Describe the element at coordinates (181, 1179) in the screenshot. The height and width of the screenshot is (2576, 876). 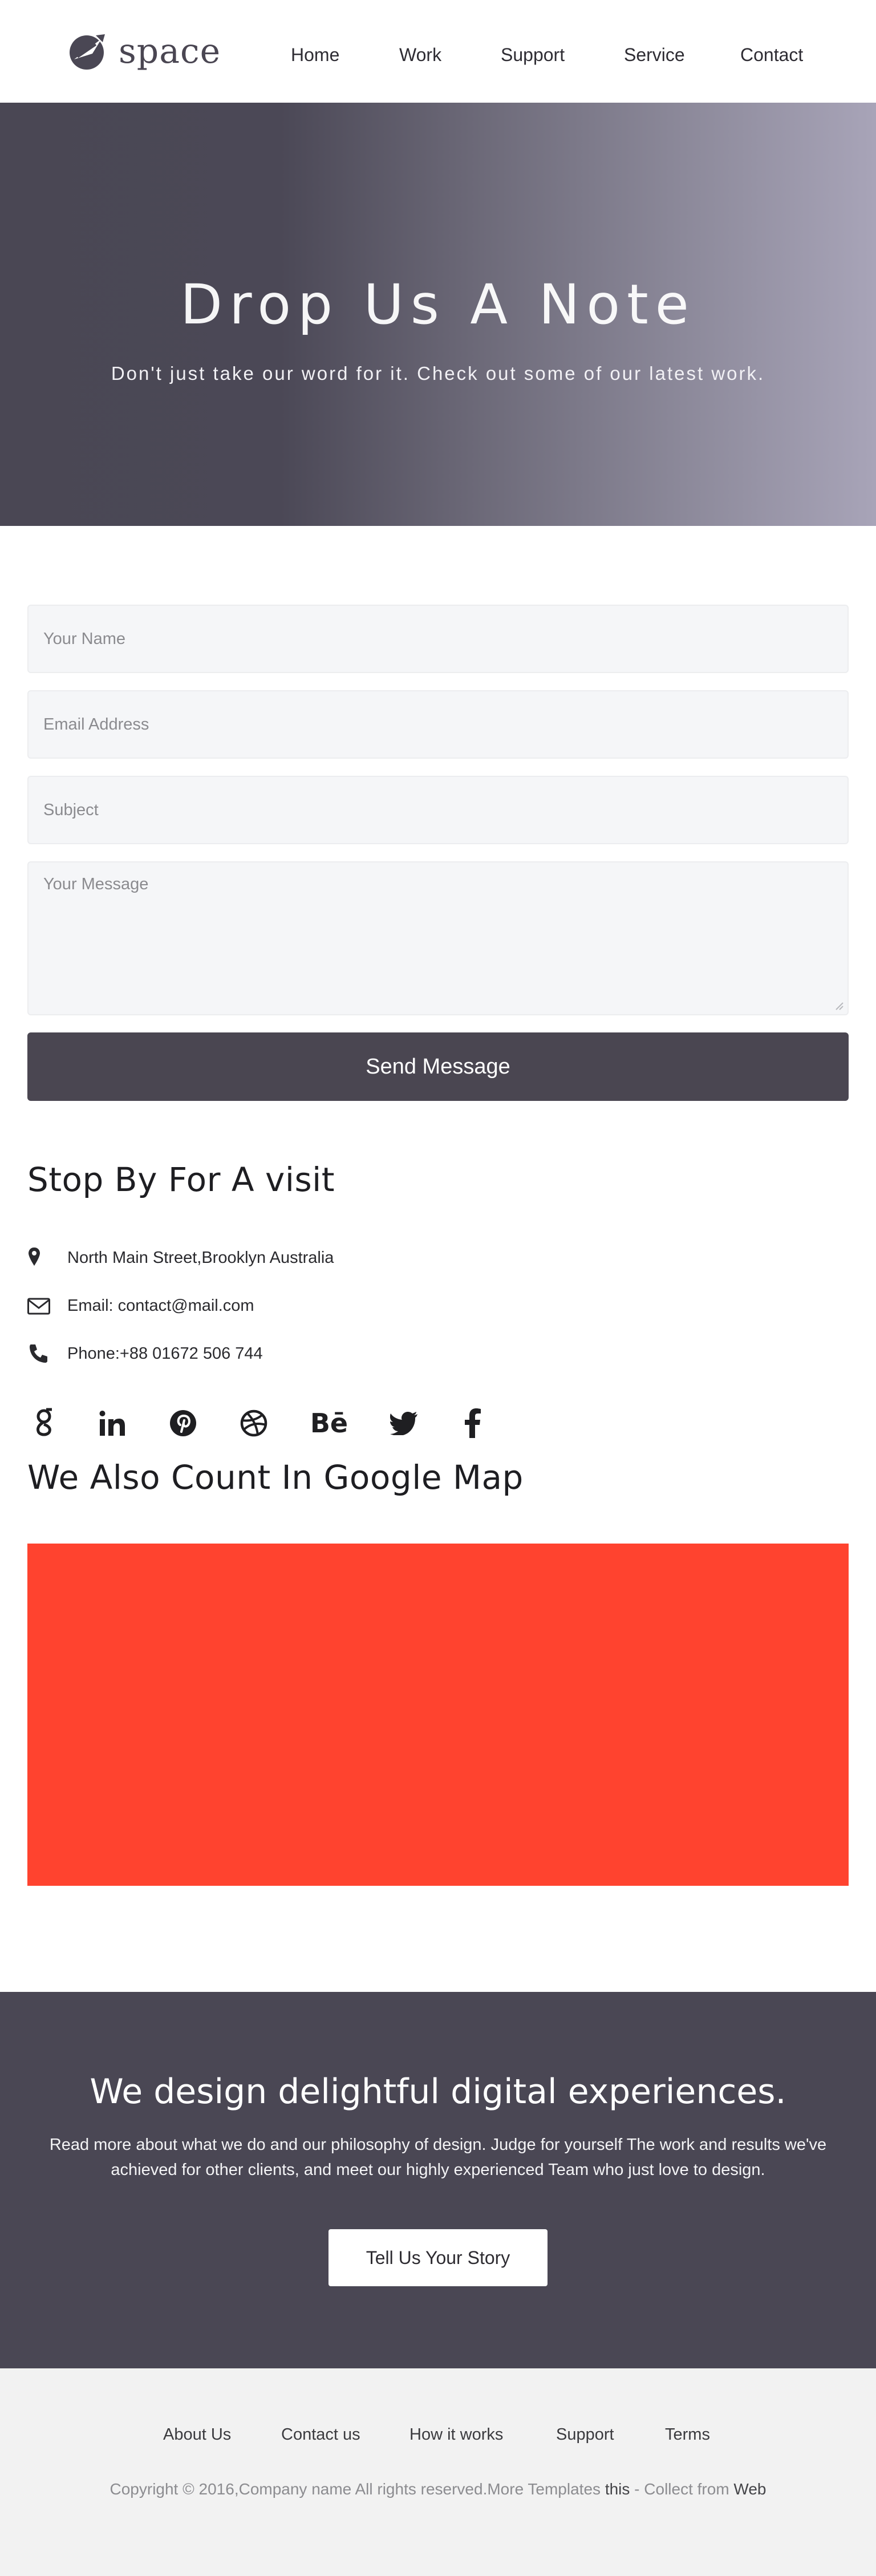
I see `visit-heading: Stop By For A visit` at that location.